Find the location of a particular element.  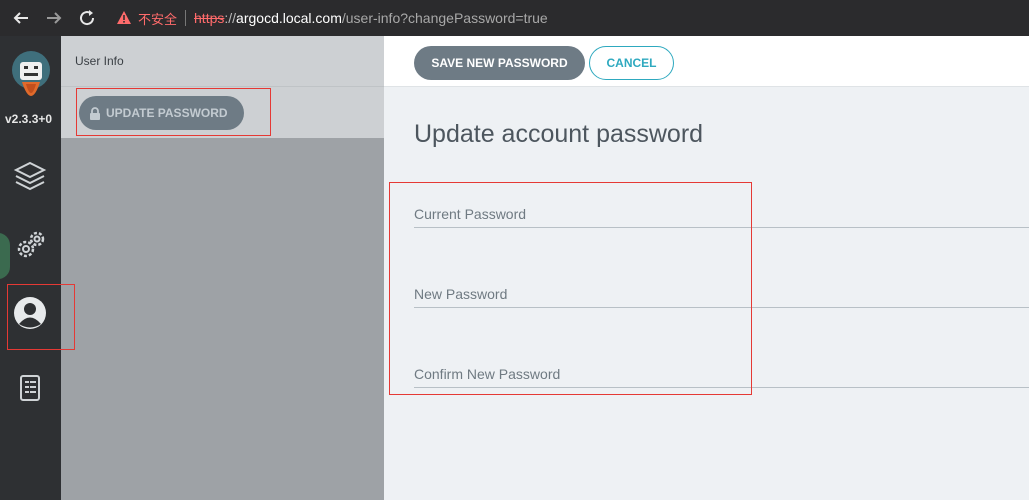

cancel-button: CANCEL is located at coordinates (631, 63).